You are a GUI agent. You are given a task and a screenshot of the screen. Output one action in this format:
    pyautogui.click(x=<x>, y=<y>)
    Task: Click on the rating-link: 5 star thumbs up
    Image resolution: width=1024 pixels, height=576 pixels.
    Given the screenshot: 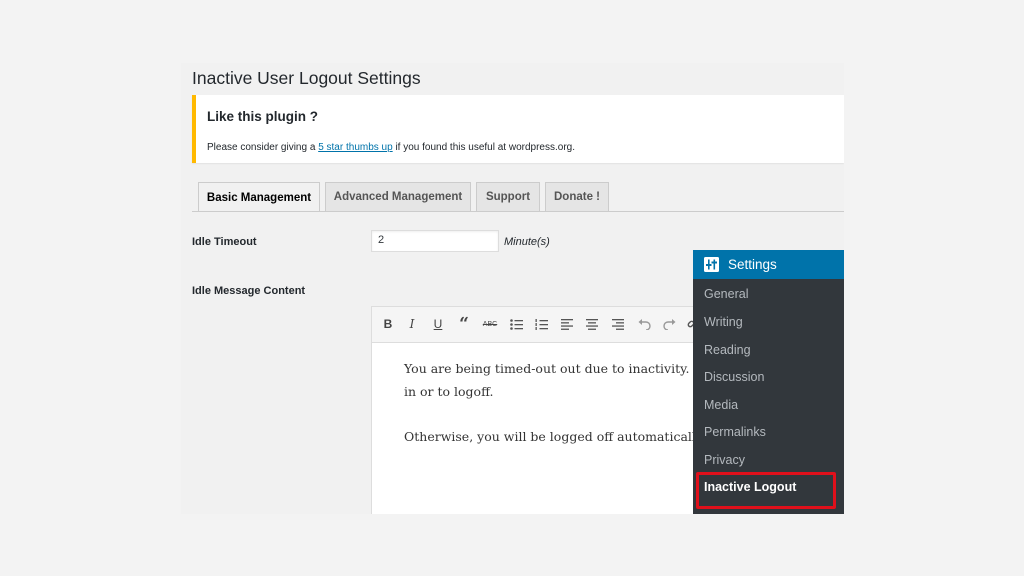 What is the action you would take?
    pyautogui.click(x=355, y=147)
    